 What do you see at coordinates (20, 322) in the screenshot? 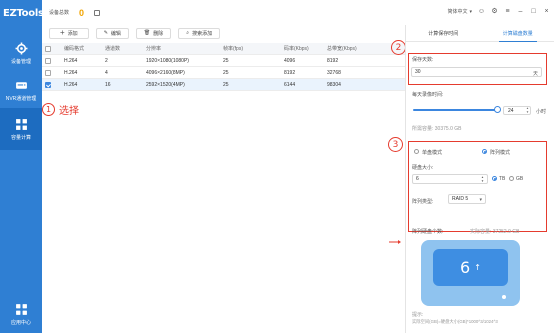
I see `sidebar-item-label: 应用中心` at bounding box center [20, 322].